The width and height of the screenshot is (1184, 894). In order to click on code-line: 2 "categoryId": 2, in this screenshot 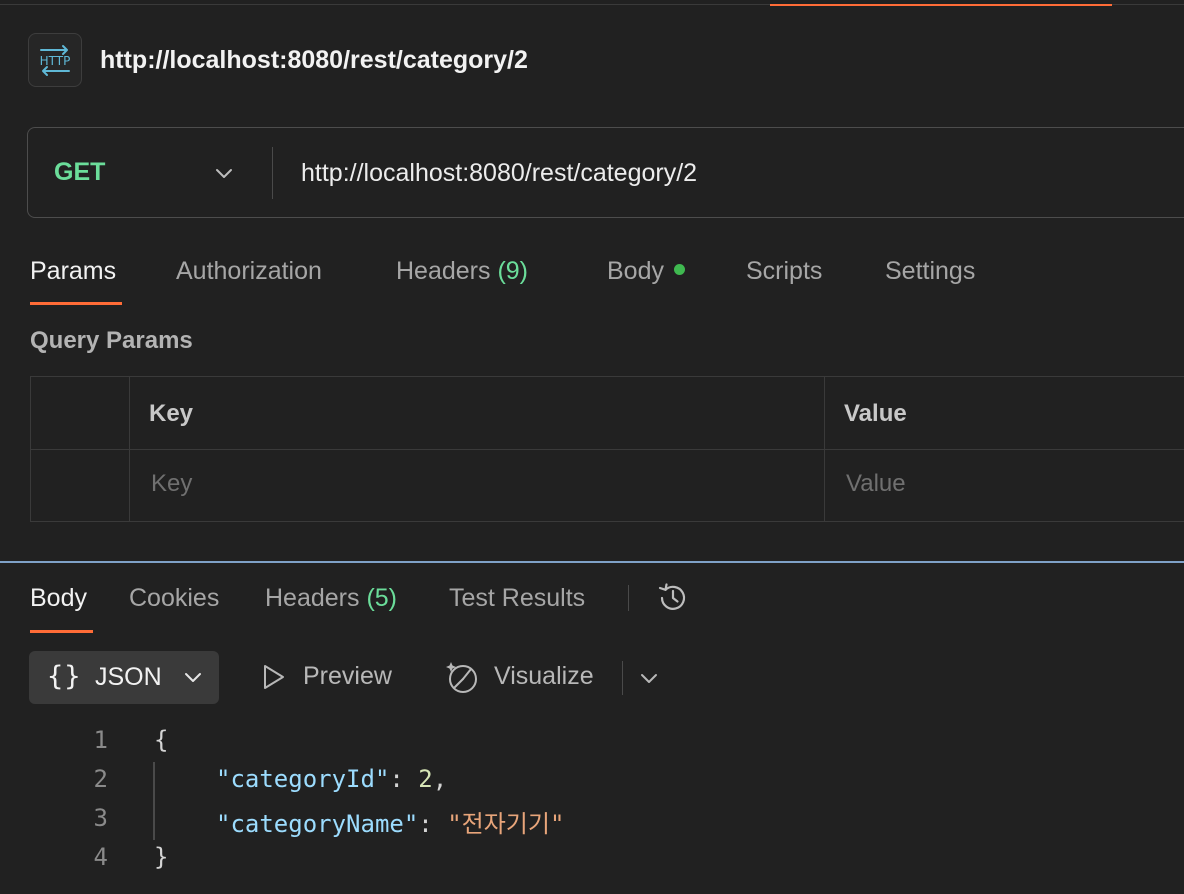, I will do `click(592, 784)`.